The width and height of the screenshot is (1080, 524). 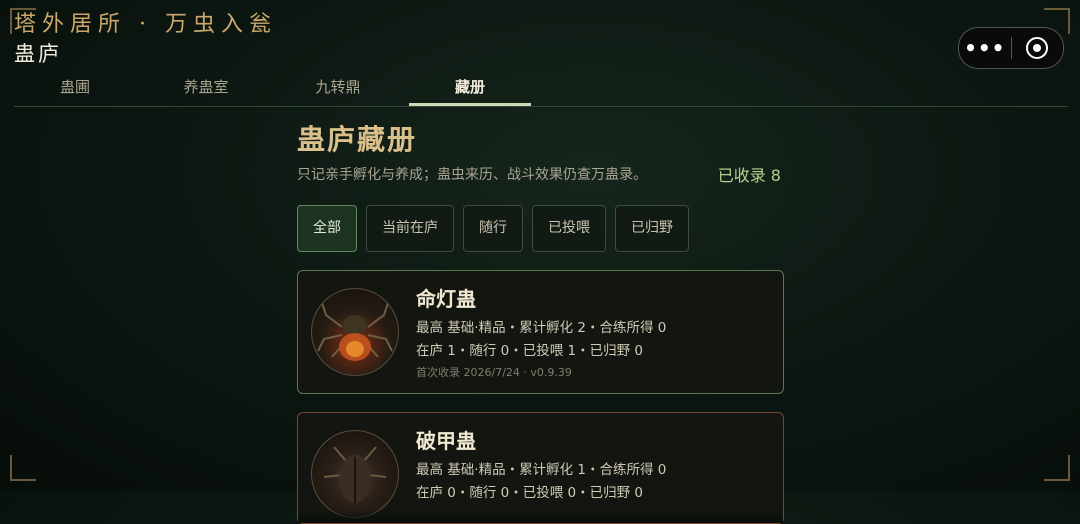 I want to click on gu-status-line: 在庐 0・随行 0・已投喂 0・已归野 0, so click(x=530, y=493).